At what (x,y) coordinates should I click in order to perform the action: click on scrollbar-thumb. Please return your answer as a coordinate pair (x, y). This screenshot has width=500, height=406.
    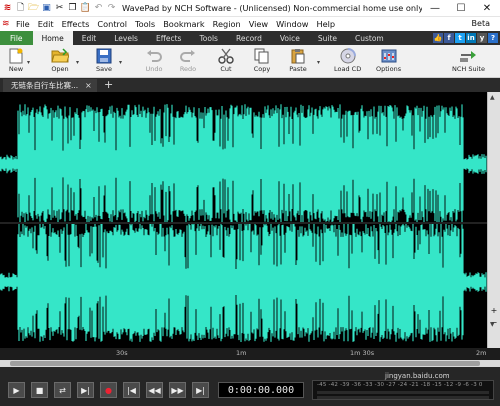
    Looking at the image, I should click on (245, 363).